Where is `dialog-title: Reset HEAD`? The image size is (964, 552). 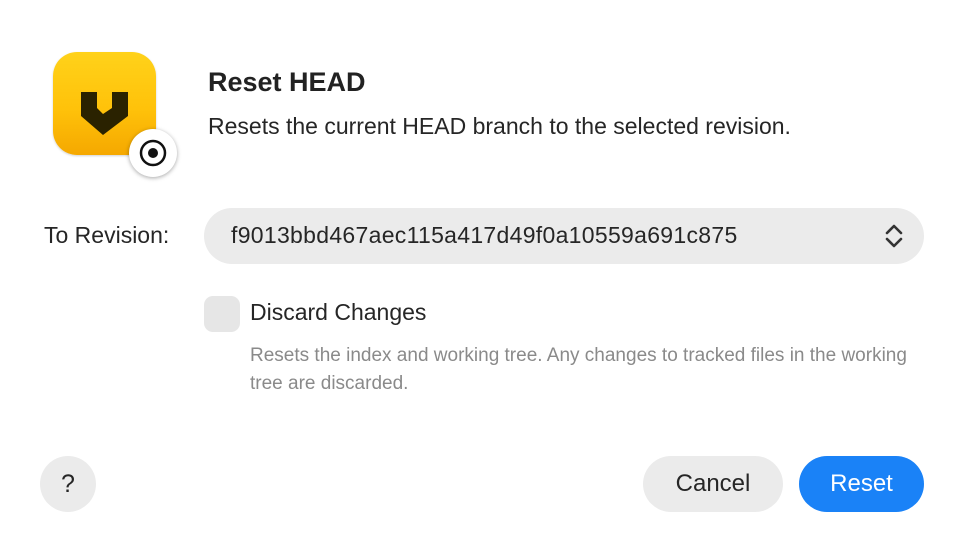 dialog-title: Reset HEAD is located at coordinates (287, 82).